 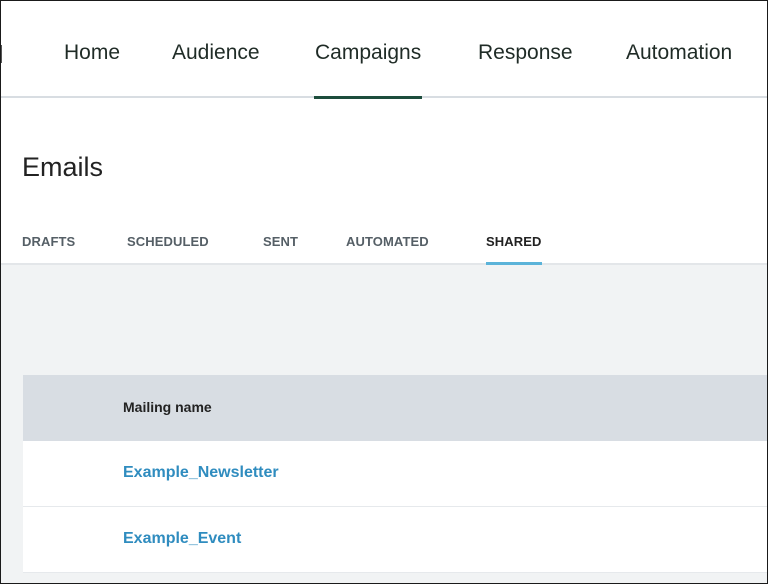 I want to click on tab-shared: SHARED, so click(x=514, y=249).